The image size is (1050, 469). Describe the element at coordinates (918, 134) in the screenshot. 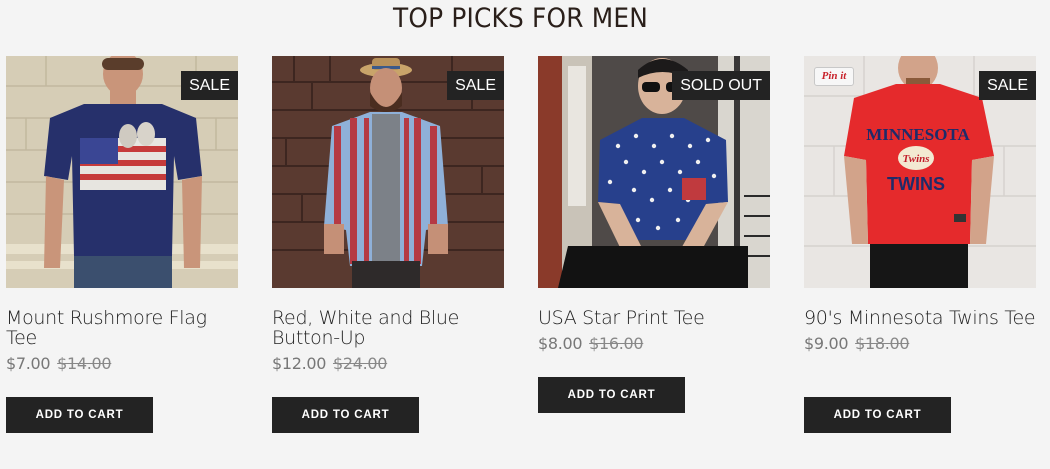

I see `svg-text: MINNESOTA` at that location.